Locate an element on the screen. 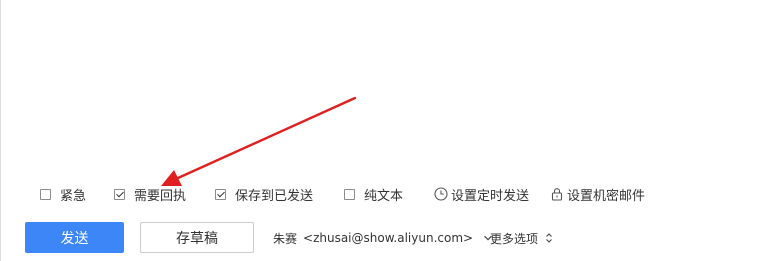  save-to-sent-label: 保存到已发送 is located at coordinates (274, 196).